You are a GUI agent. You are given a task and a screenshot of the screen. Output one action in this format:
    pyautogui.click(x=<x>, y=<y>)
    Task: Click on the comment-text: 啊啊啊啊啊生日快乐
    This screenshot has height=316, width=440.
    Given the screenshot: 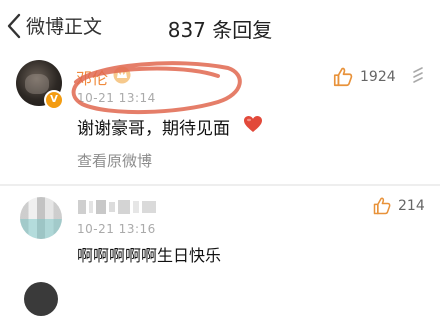 What is the action you would take?
    pyautogui.click(x=149, y=255)
    